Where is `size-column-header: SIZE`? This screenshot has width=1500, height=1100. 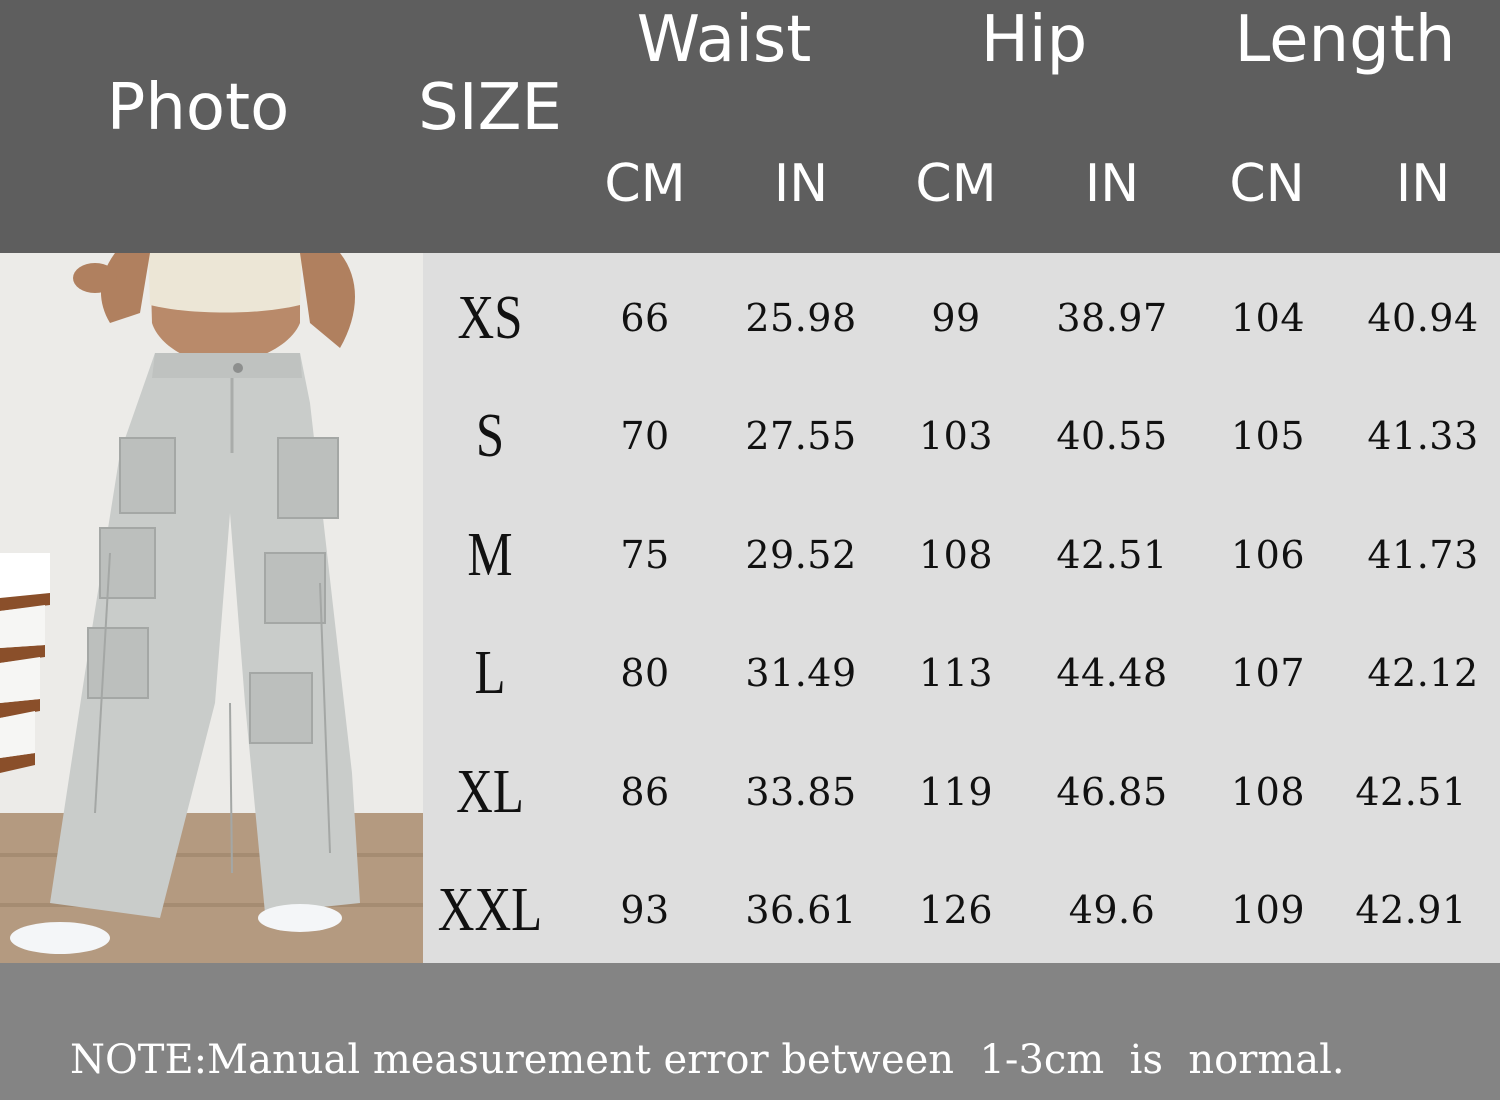 size-column-header: SIZE is located at coordinates (490, 108).